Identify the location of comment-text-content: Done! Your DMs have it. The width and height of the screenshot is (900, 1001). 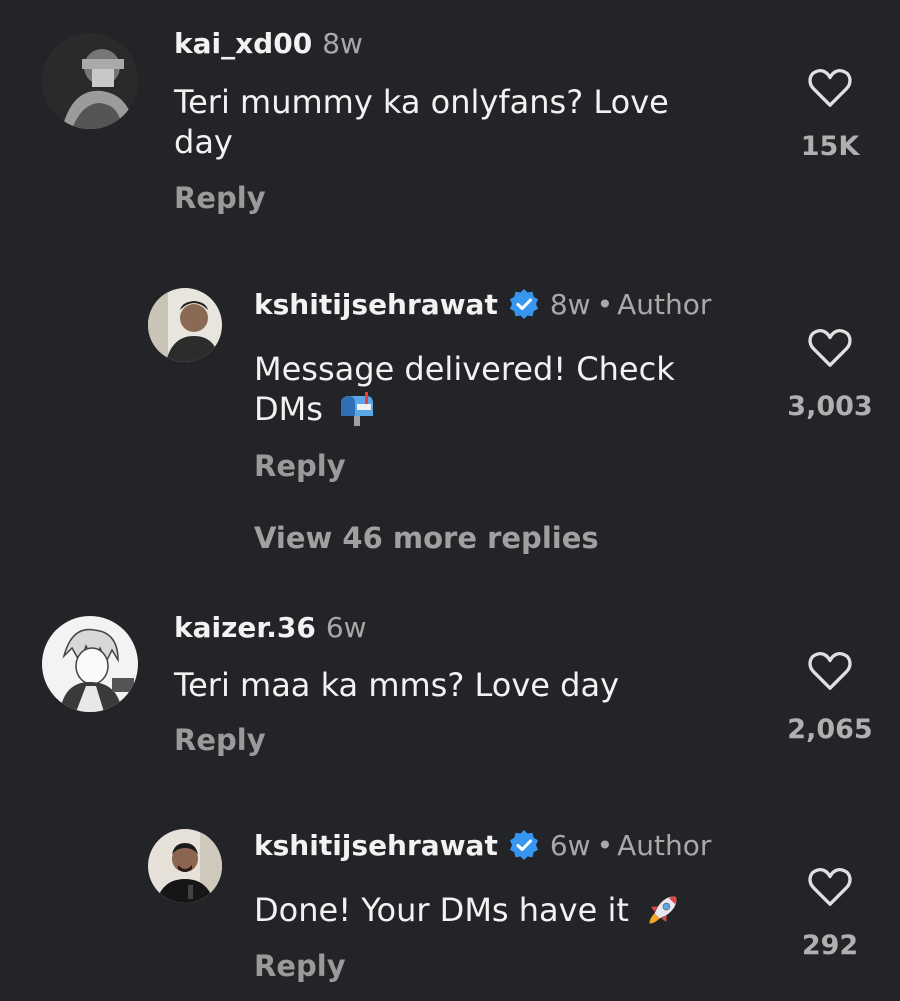
(441, 910).